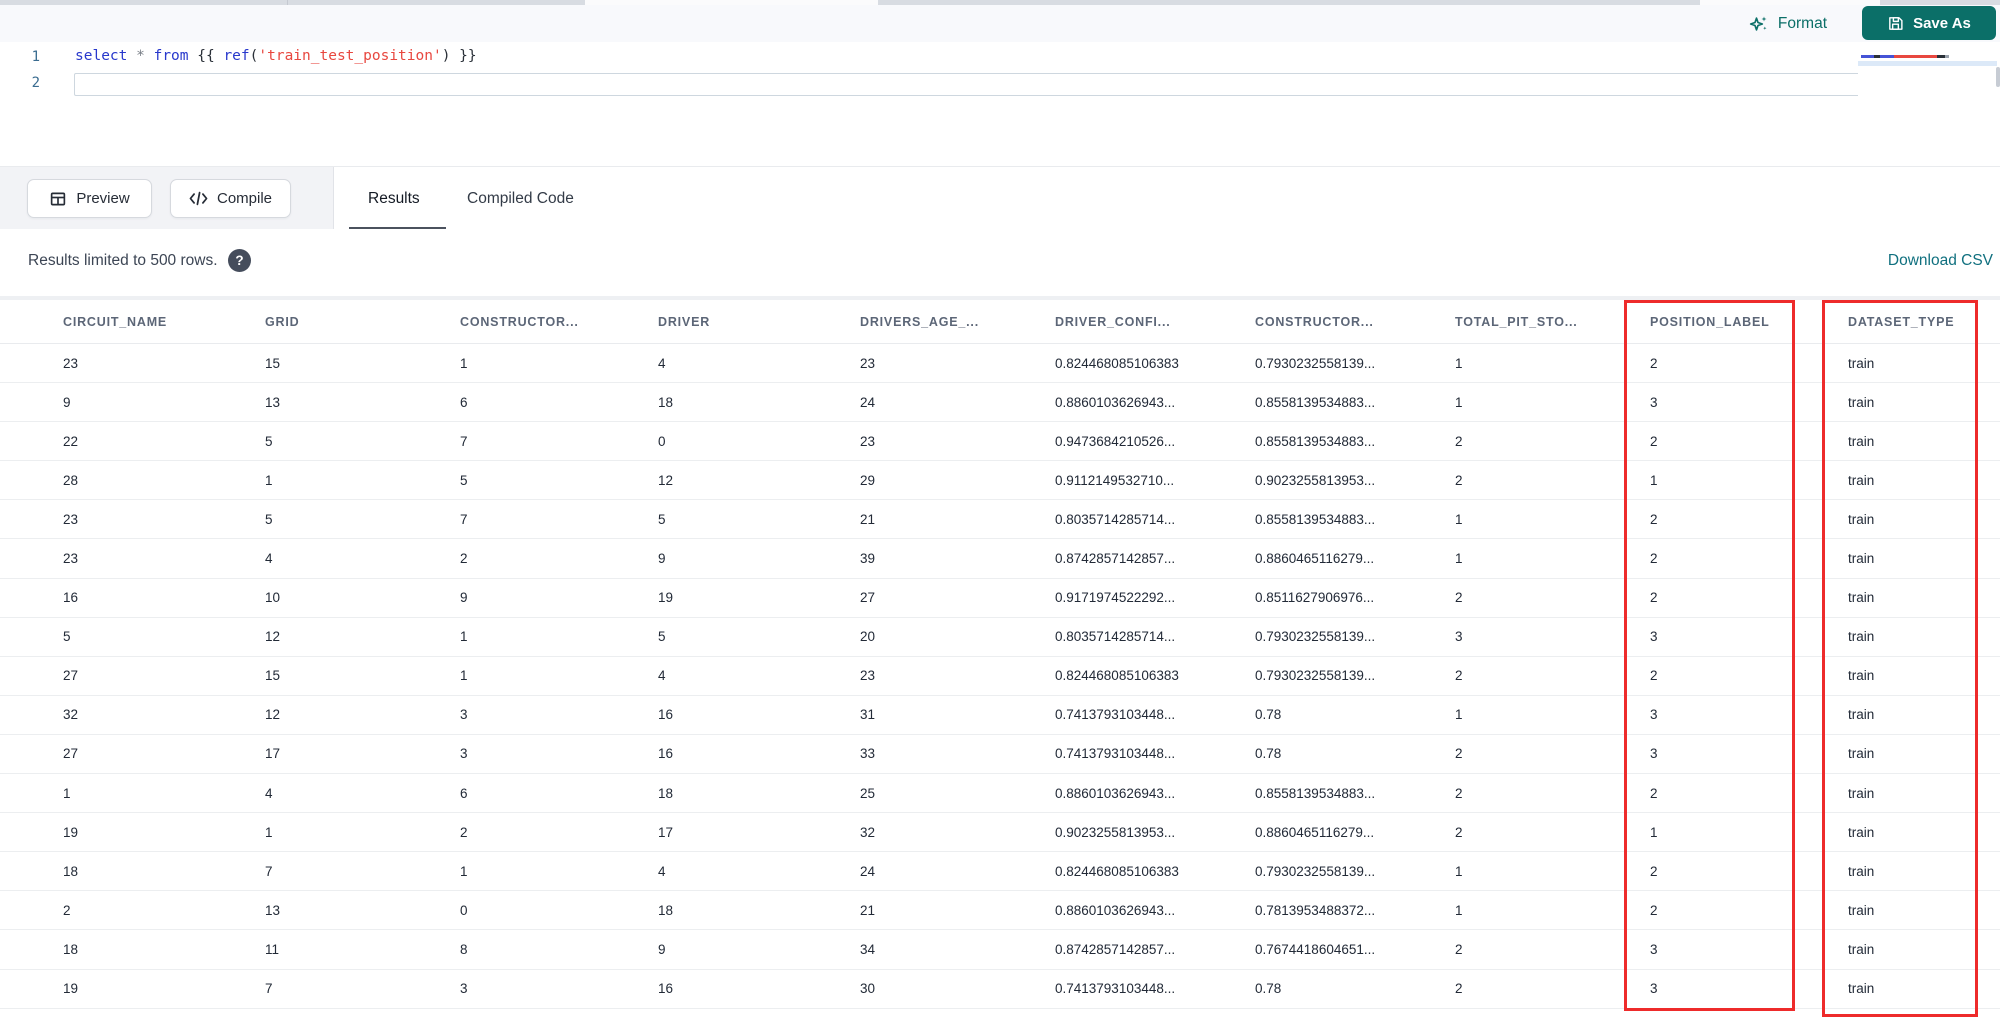  I want to click on sparkles-icon, so click(1759, 24).